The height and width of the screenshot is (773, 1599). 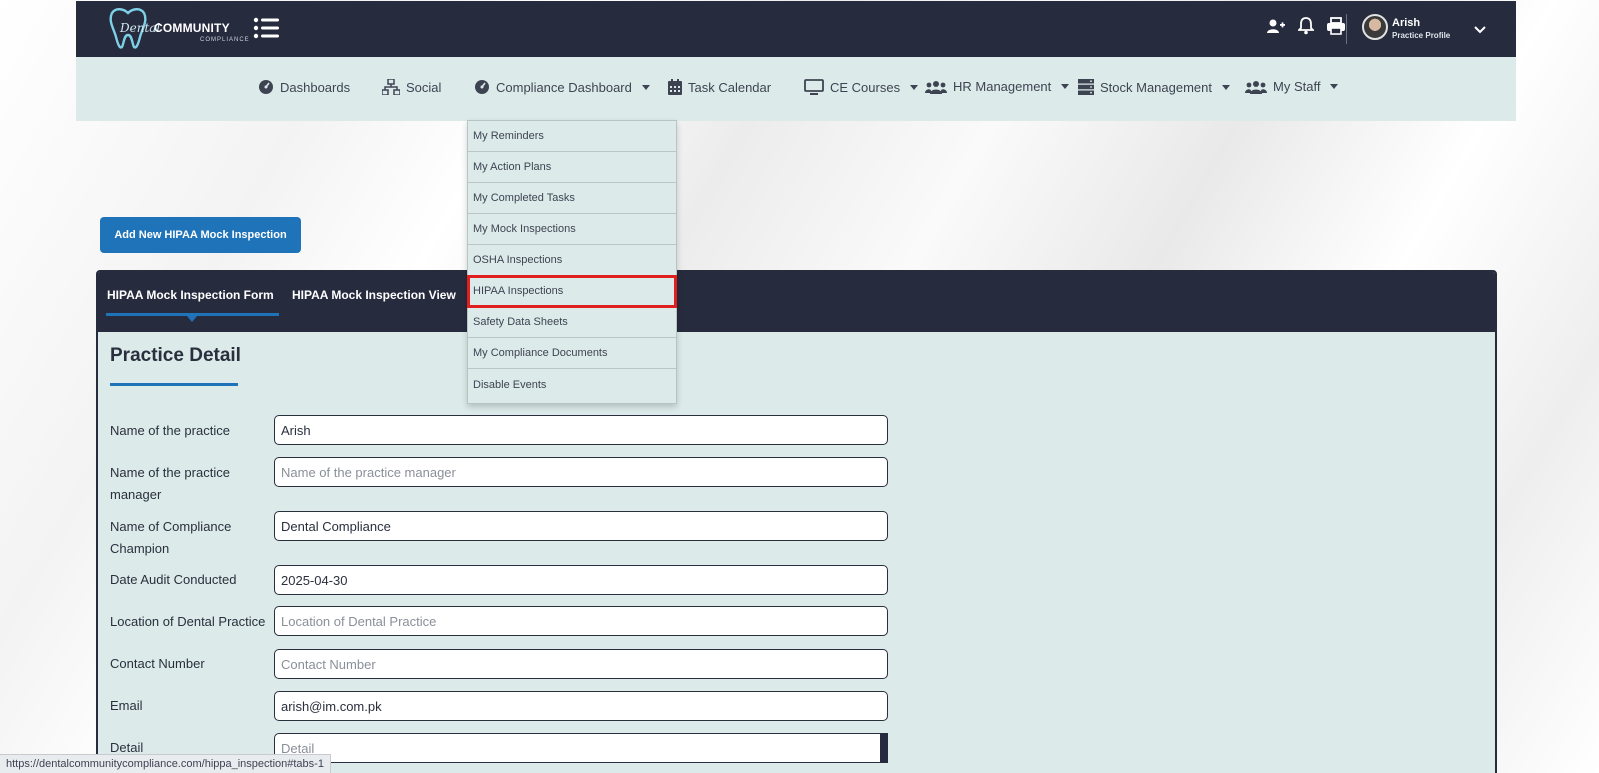 What do you see at coordinates (814, 87) in the screenshot?
I see `monitor-icon` at bounding box center [814, 87].